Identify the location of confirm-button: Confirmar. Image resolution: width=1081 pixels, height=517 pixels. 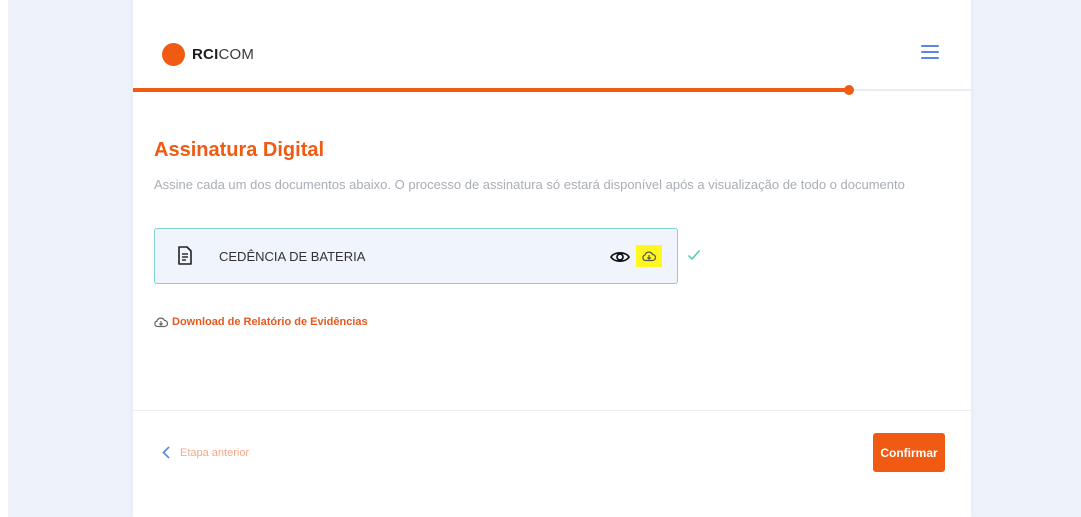
(909, 452).